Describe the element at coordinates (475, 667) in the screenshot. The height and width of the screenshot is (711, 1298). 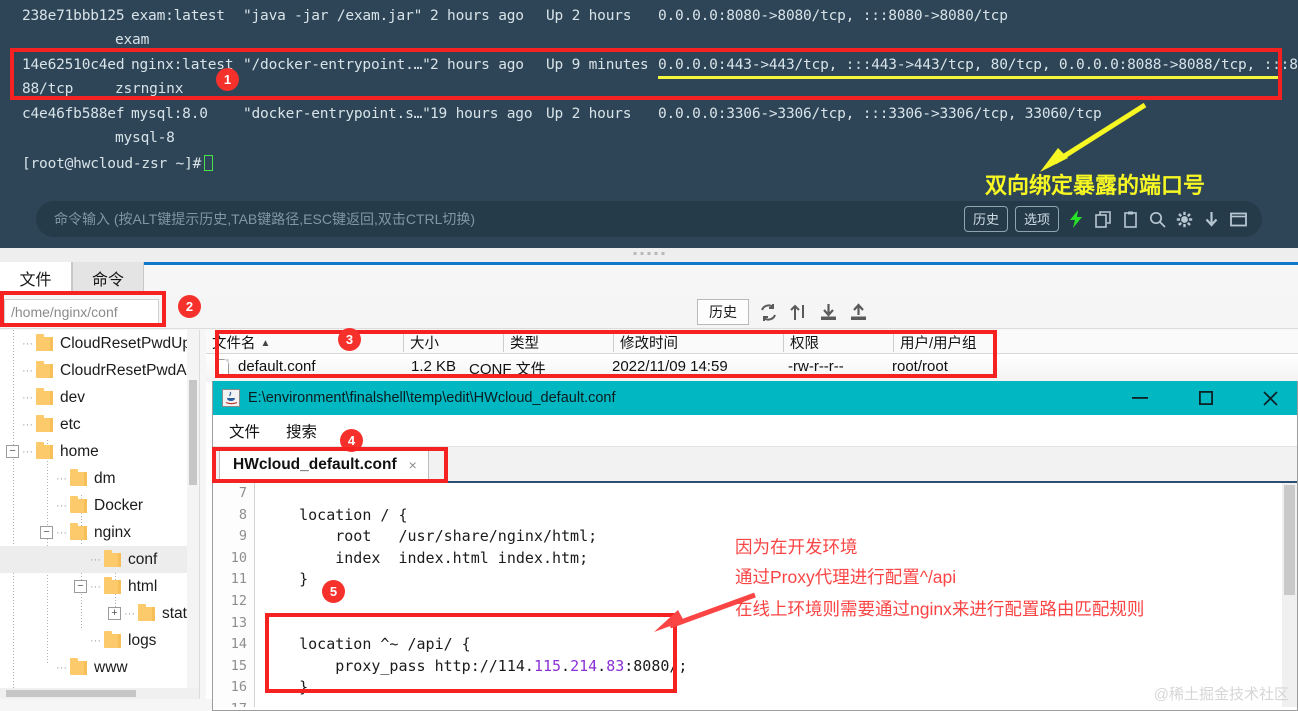
I see `code-line: proxy_pass http://114.115.214.83:8080/;` at that location.